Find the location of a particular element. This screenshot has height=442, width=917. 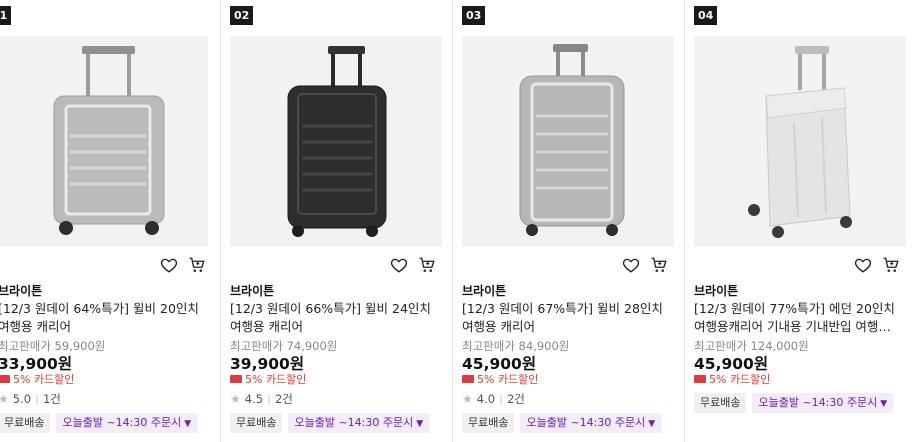

rating-score: 4.0 is located at coordinates (486, 399).